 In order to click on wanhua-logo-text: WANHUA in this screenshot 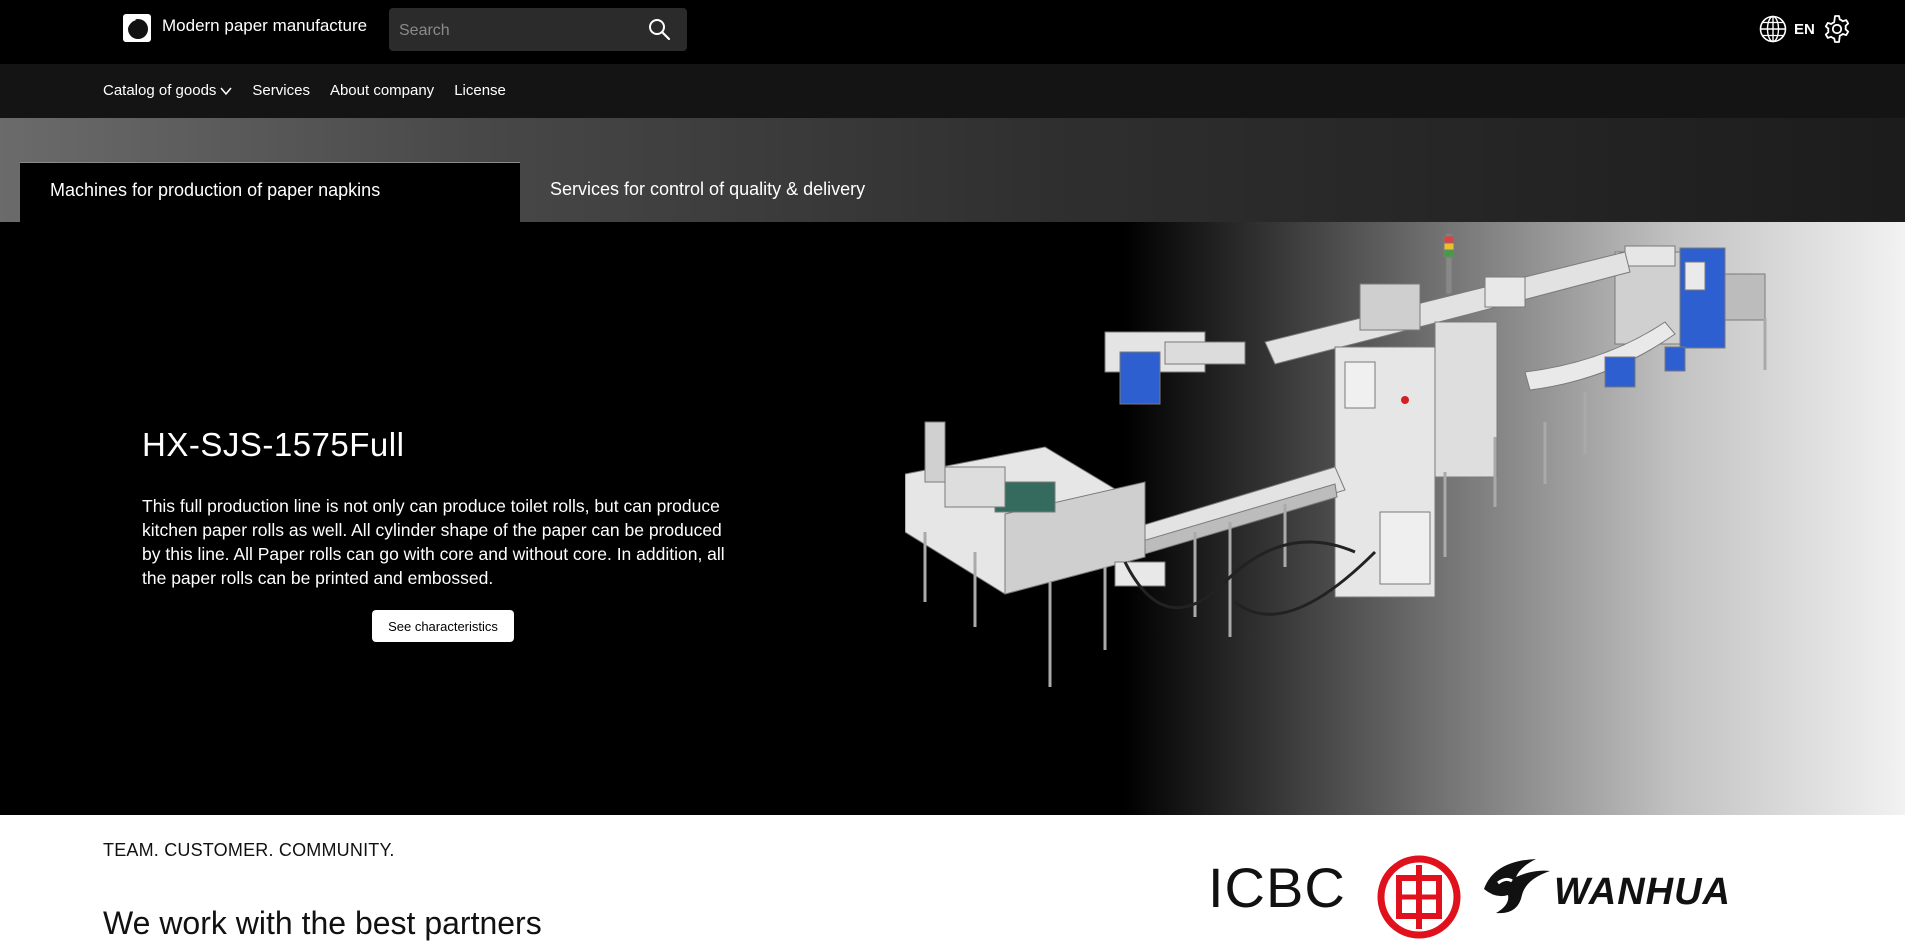, I will do `click(1642, 892)`.